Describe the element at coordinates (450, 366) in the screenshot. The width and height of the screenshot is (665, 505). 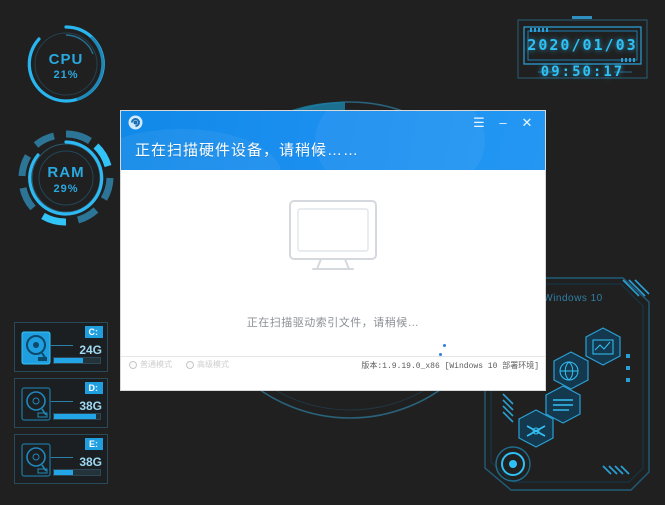
I see `version-text: 版本:1.9.19.0_x86 [Windows 10 部署环境]` at that location.